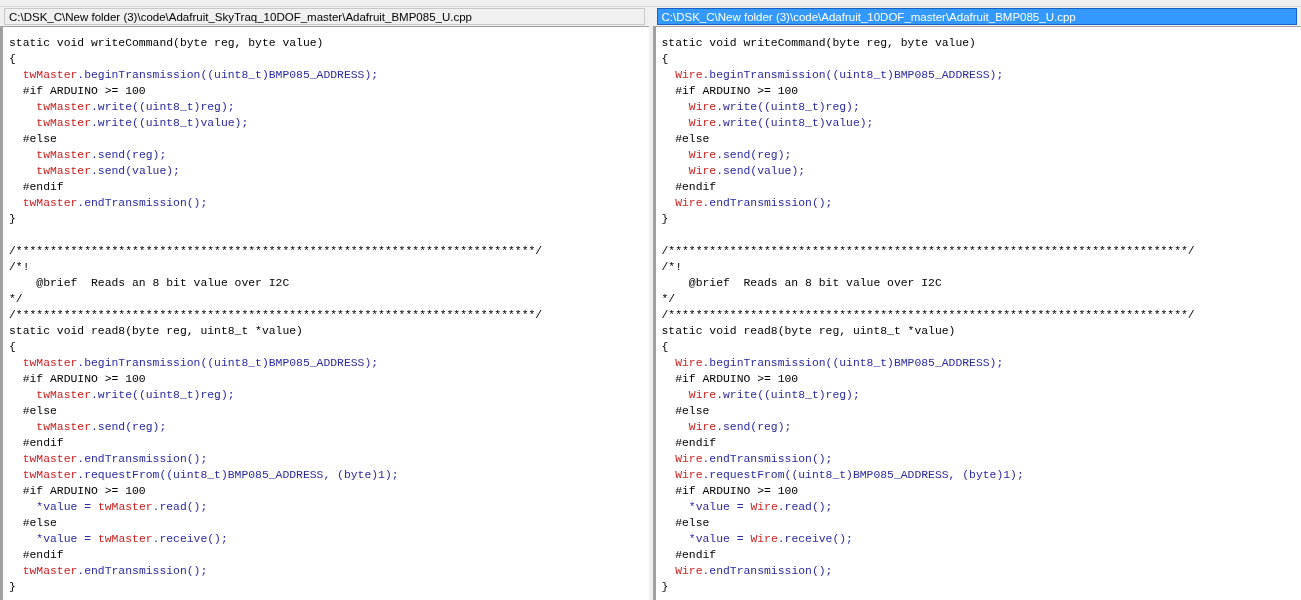 This screenshot has width=1301, height=600. I want to click on code-line: *value = twMaster.read();, so click(122, 507).